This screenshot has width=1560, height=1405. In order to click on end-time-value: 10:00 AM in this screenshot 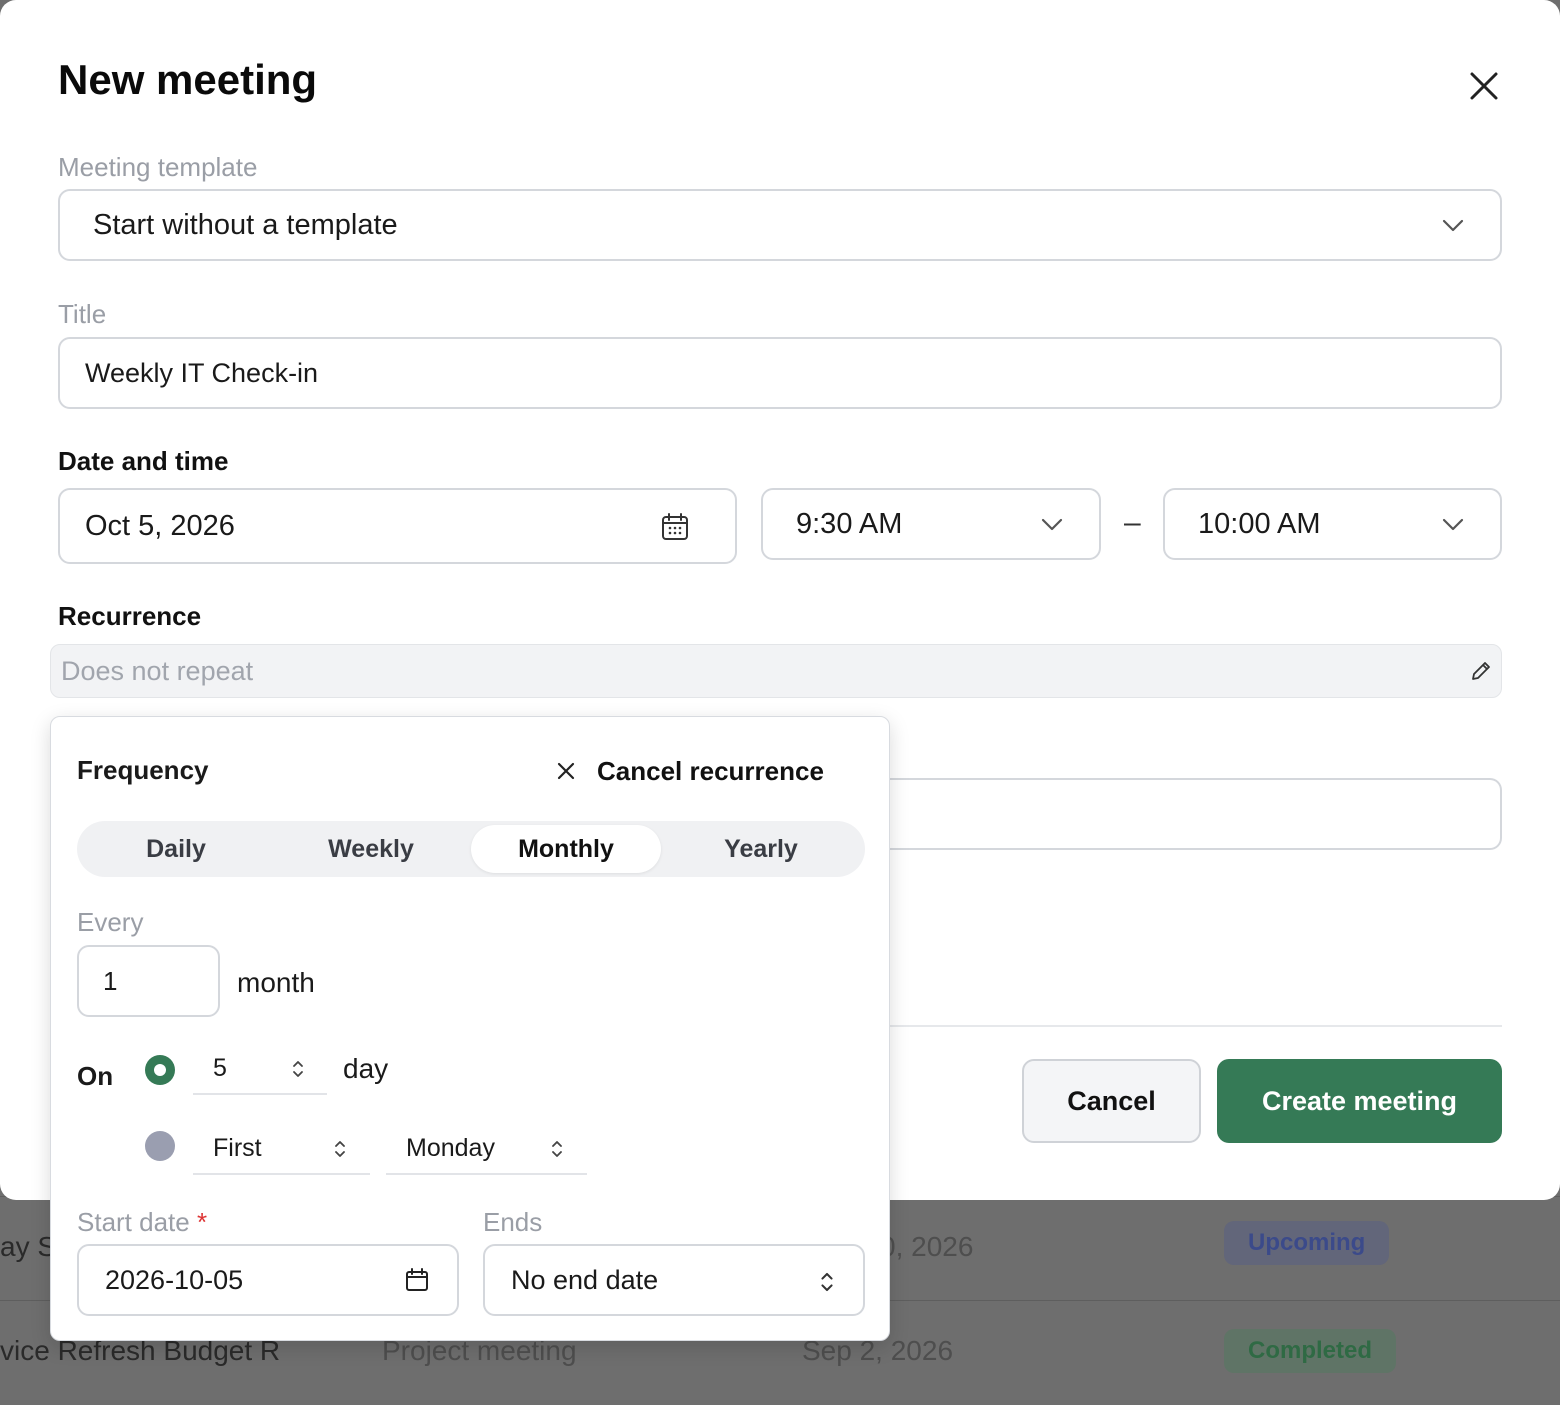, I will do `click(1259, 523)`.